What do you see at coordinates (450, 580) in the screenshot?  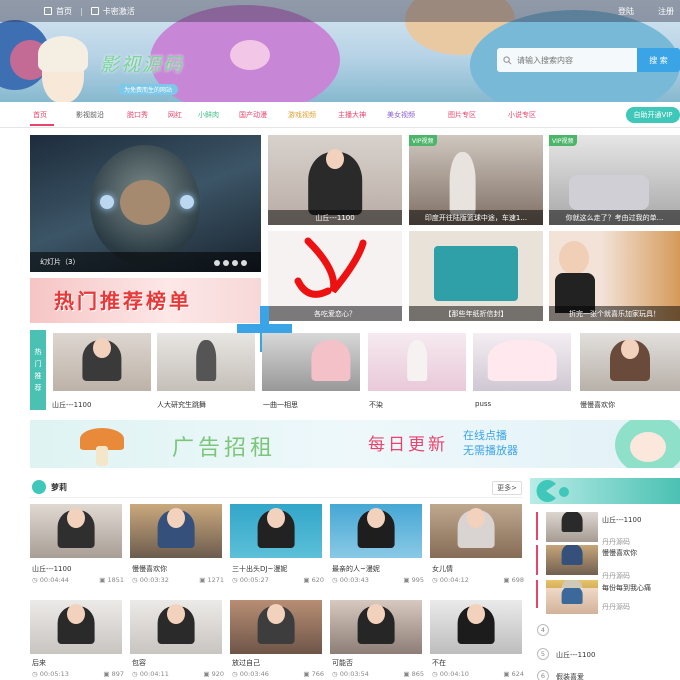 I see `clock-icon-duration: ◷ 00:04:12` at bounding box center [450, 580].